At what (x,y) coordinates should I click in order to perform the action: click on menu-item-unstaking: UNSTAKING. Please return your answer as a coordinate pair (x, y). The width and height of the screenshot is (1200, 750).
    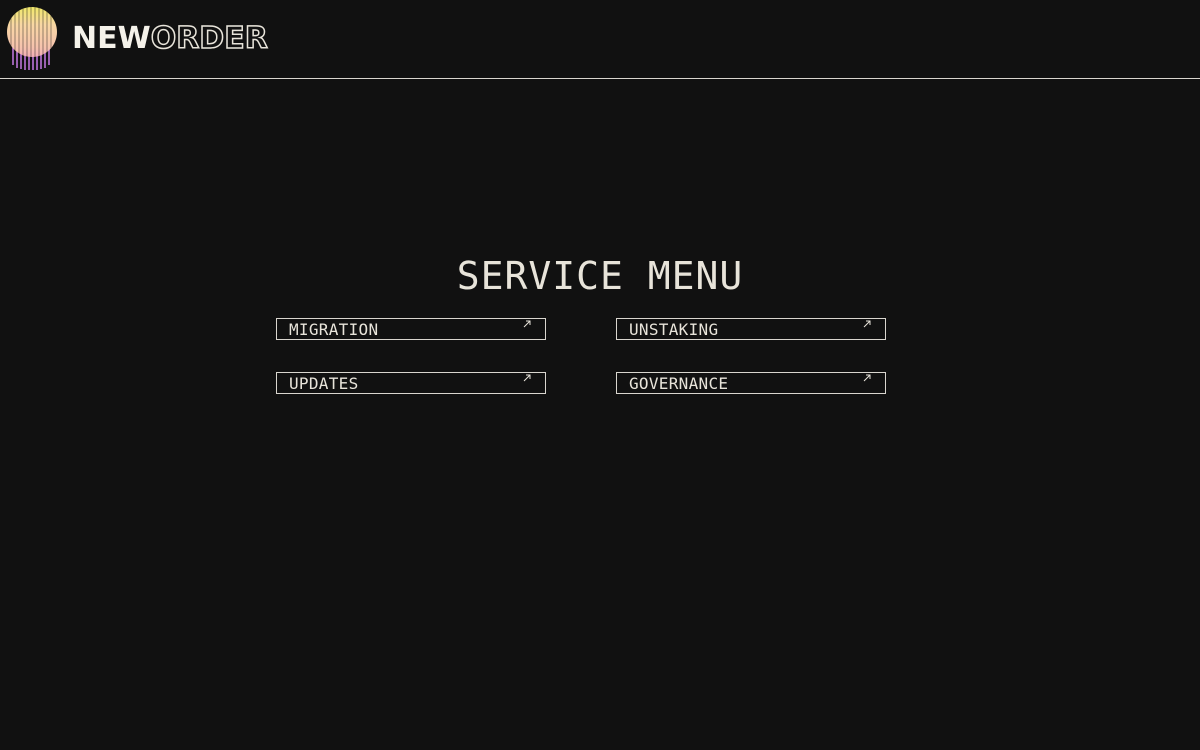
    Looking at the image, I should click on (751, 329).